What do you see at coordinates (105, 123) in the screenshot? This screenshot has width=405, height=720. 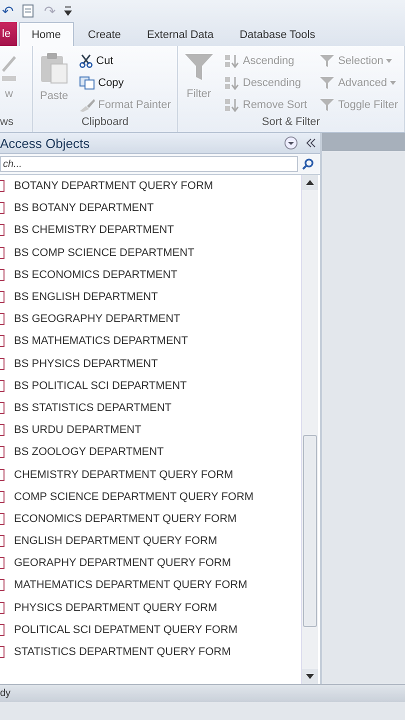 I see `group-label: Clipboard` at bounding box center [105, 123].